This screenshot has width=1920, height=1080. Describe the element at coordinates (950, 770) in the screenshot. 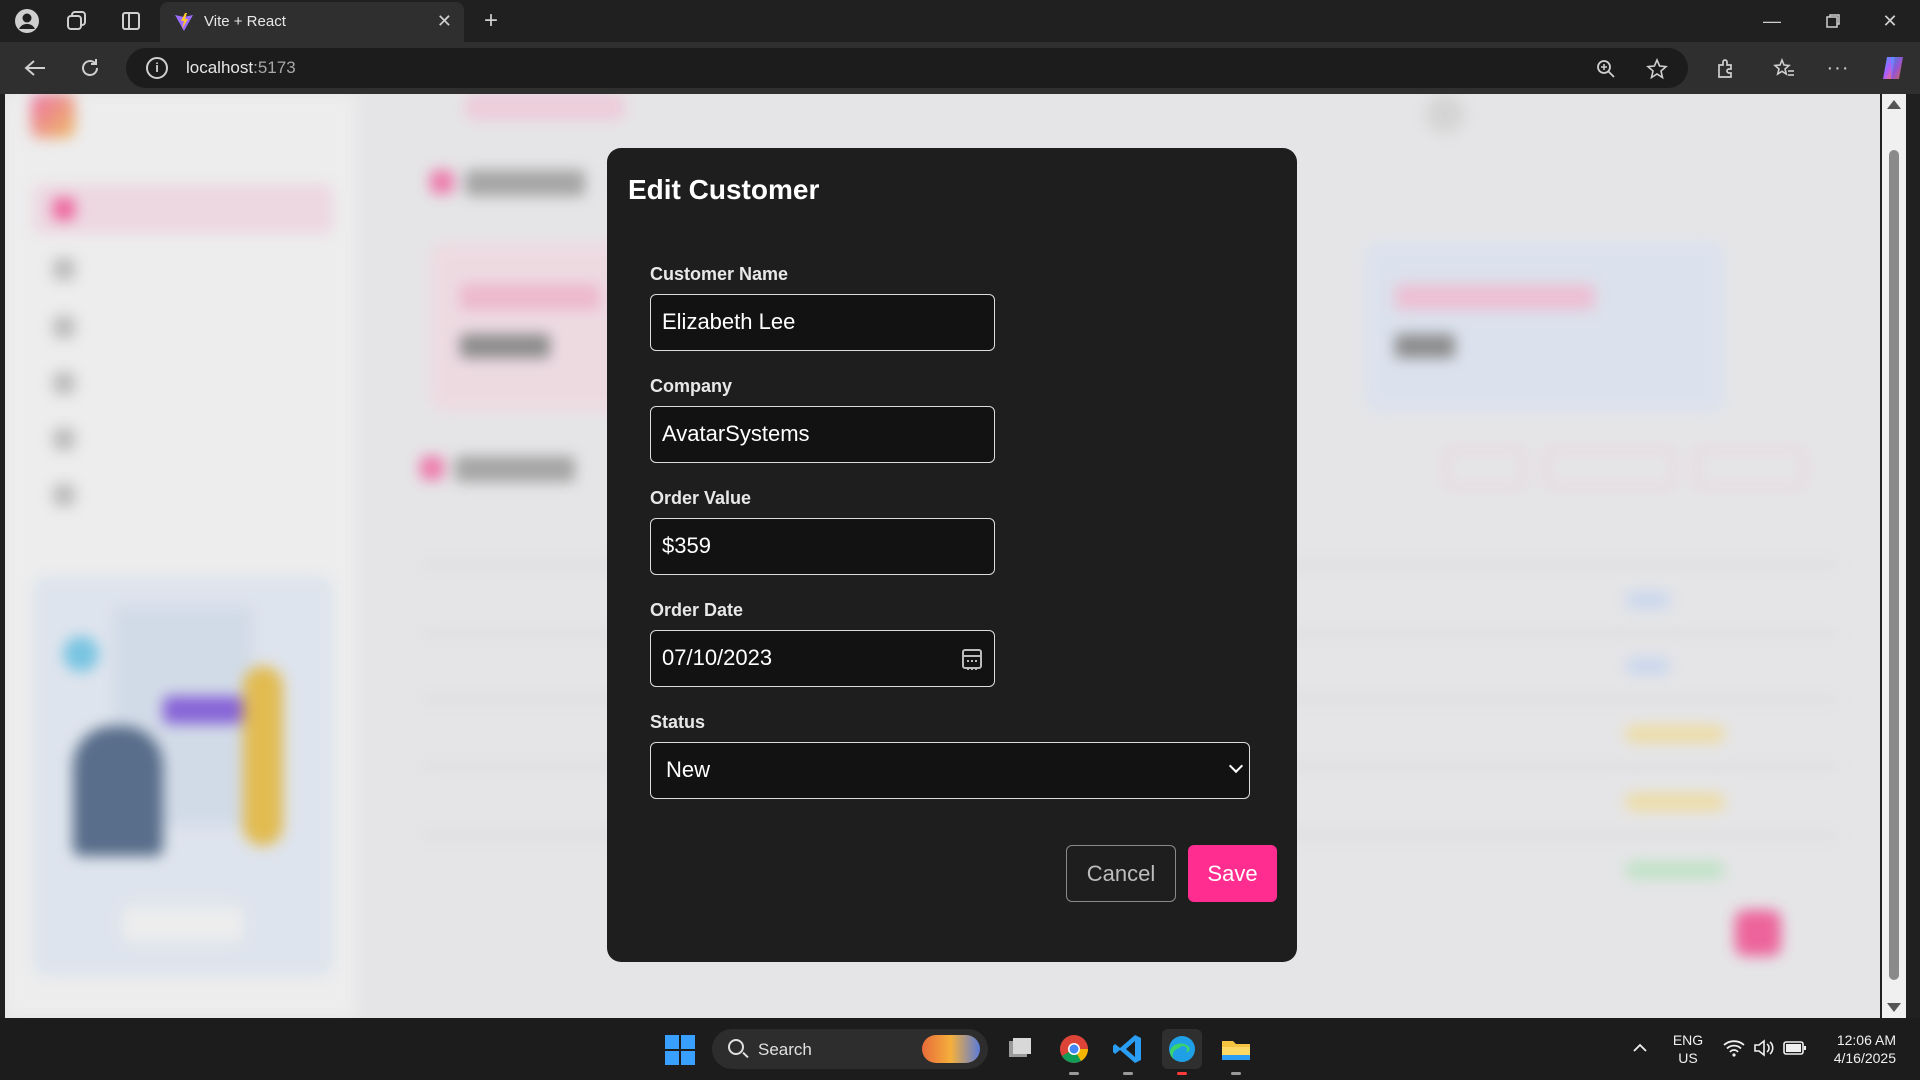

I see `status-select: New` at that location.